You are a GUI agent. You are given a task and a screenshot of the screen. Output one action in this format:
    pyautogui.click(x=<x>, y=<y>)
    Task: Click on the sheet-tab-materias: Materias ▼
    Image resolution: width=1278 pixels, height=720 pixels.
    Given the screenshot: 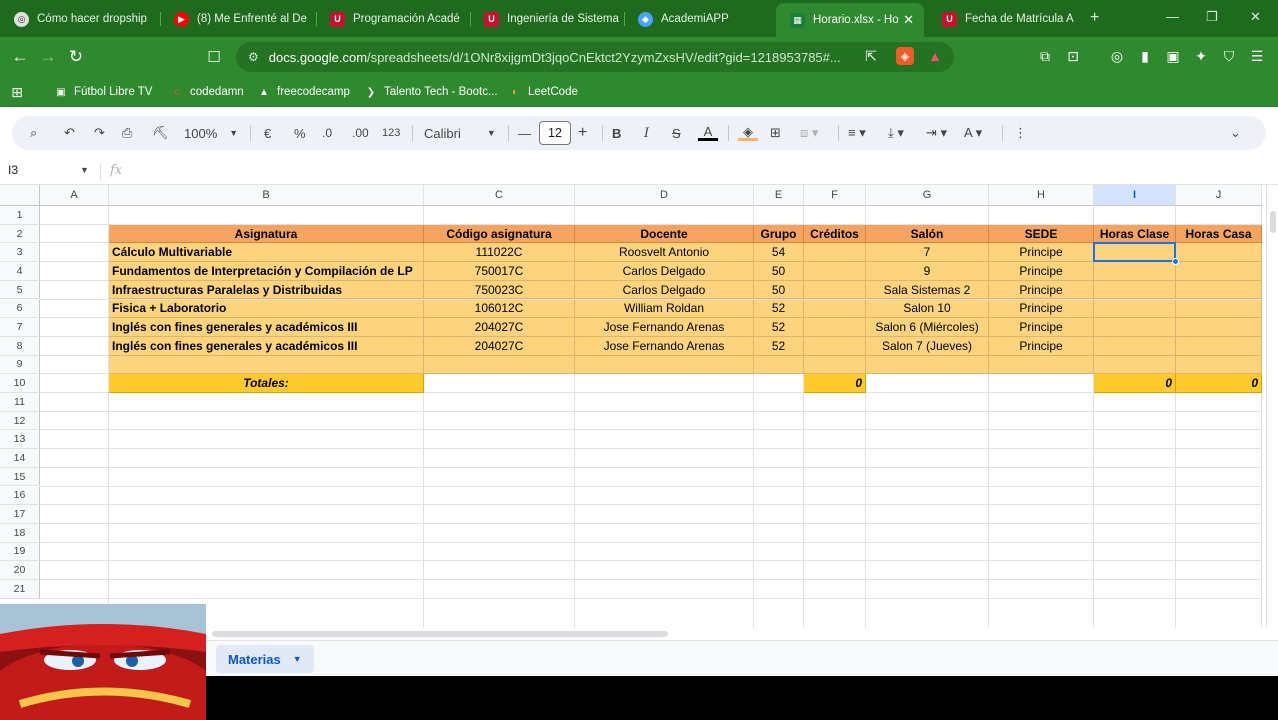 What is the action you would take?
    pyautogui.click(x=265, y=659)
    